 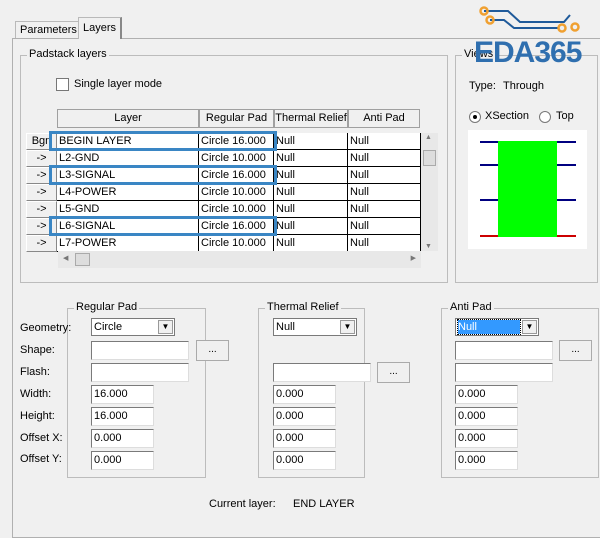 What do you see at coordinates (118, 84) in the screenshot?
I see `single-layer-mode-label: Single layer mode` at bounding box center [118, 84].